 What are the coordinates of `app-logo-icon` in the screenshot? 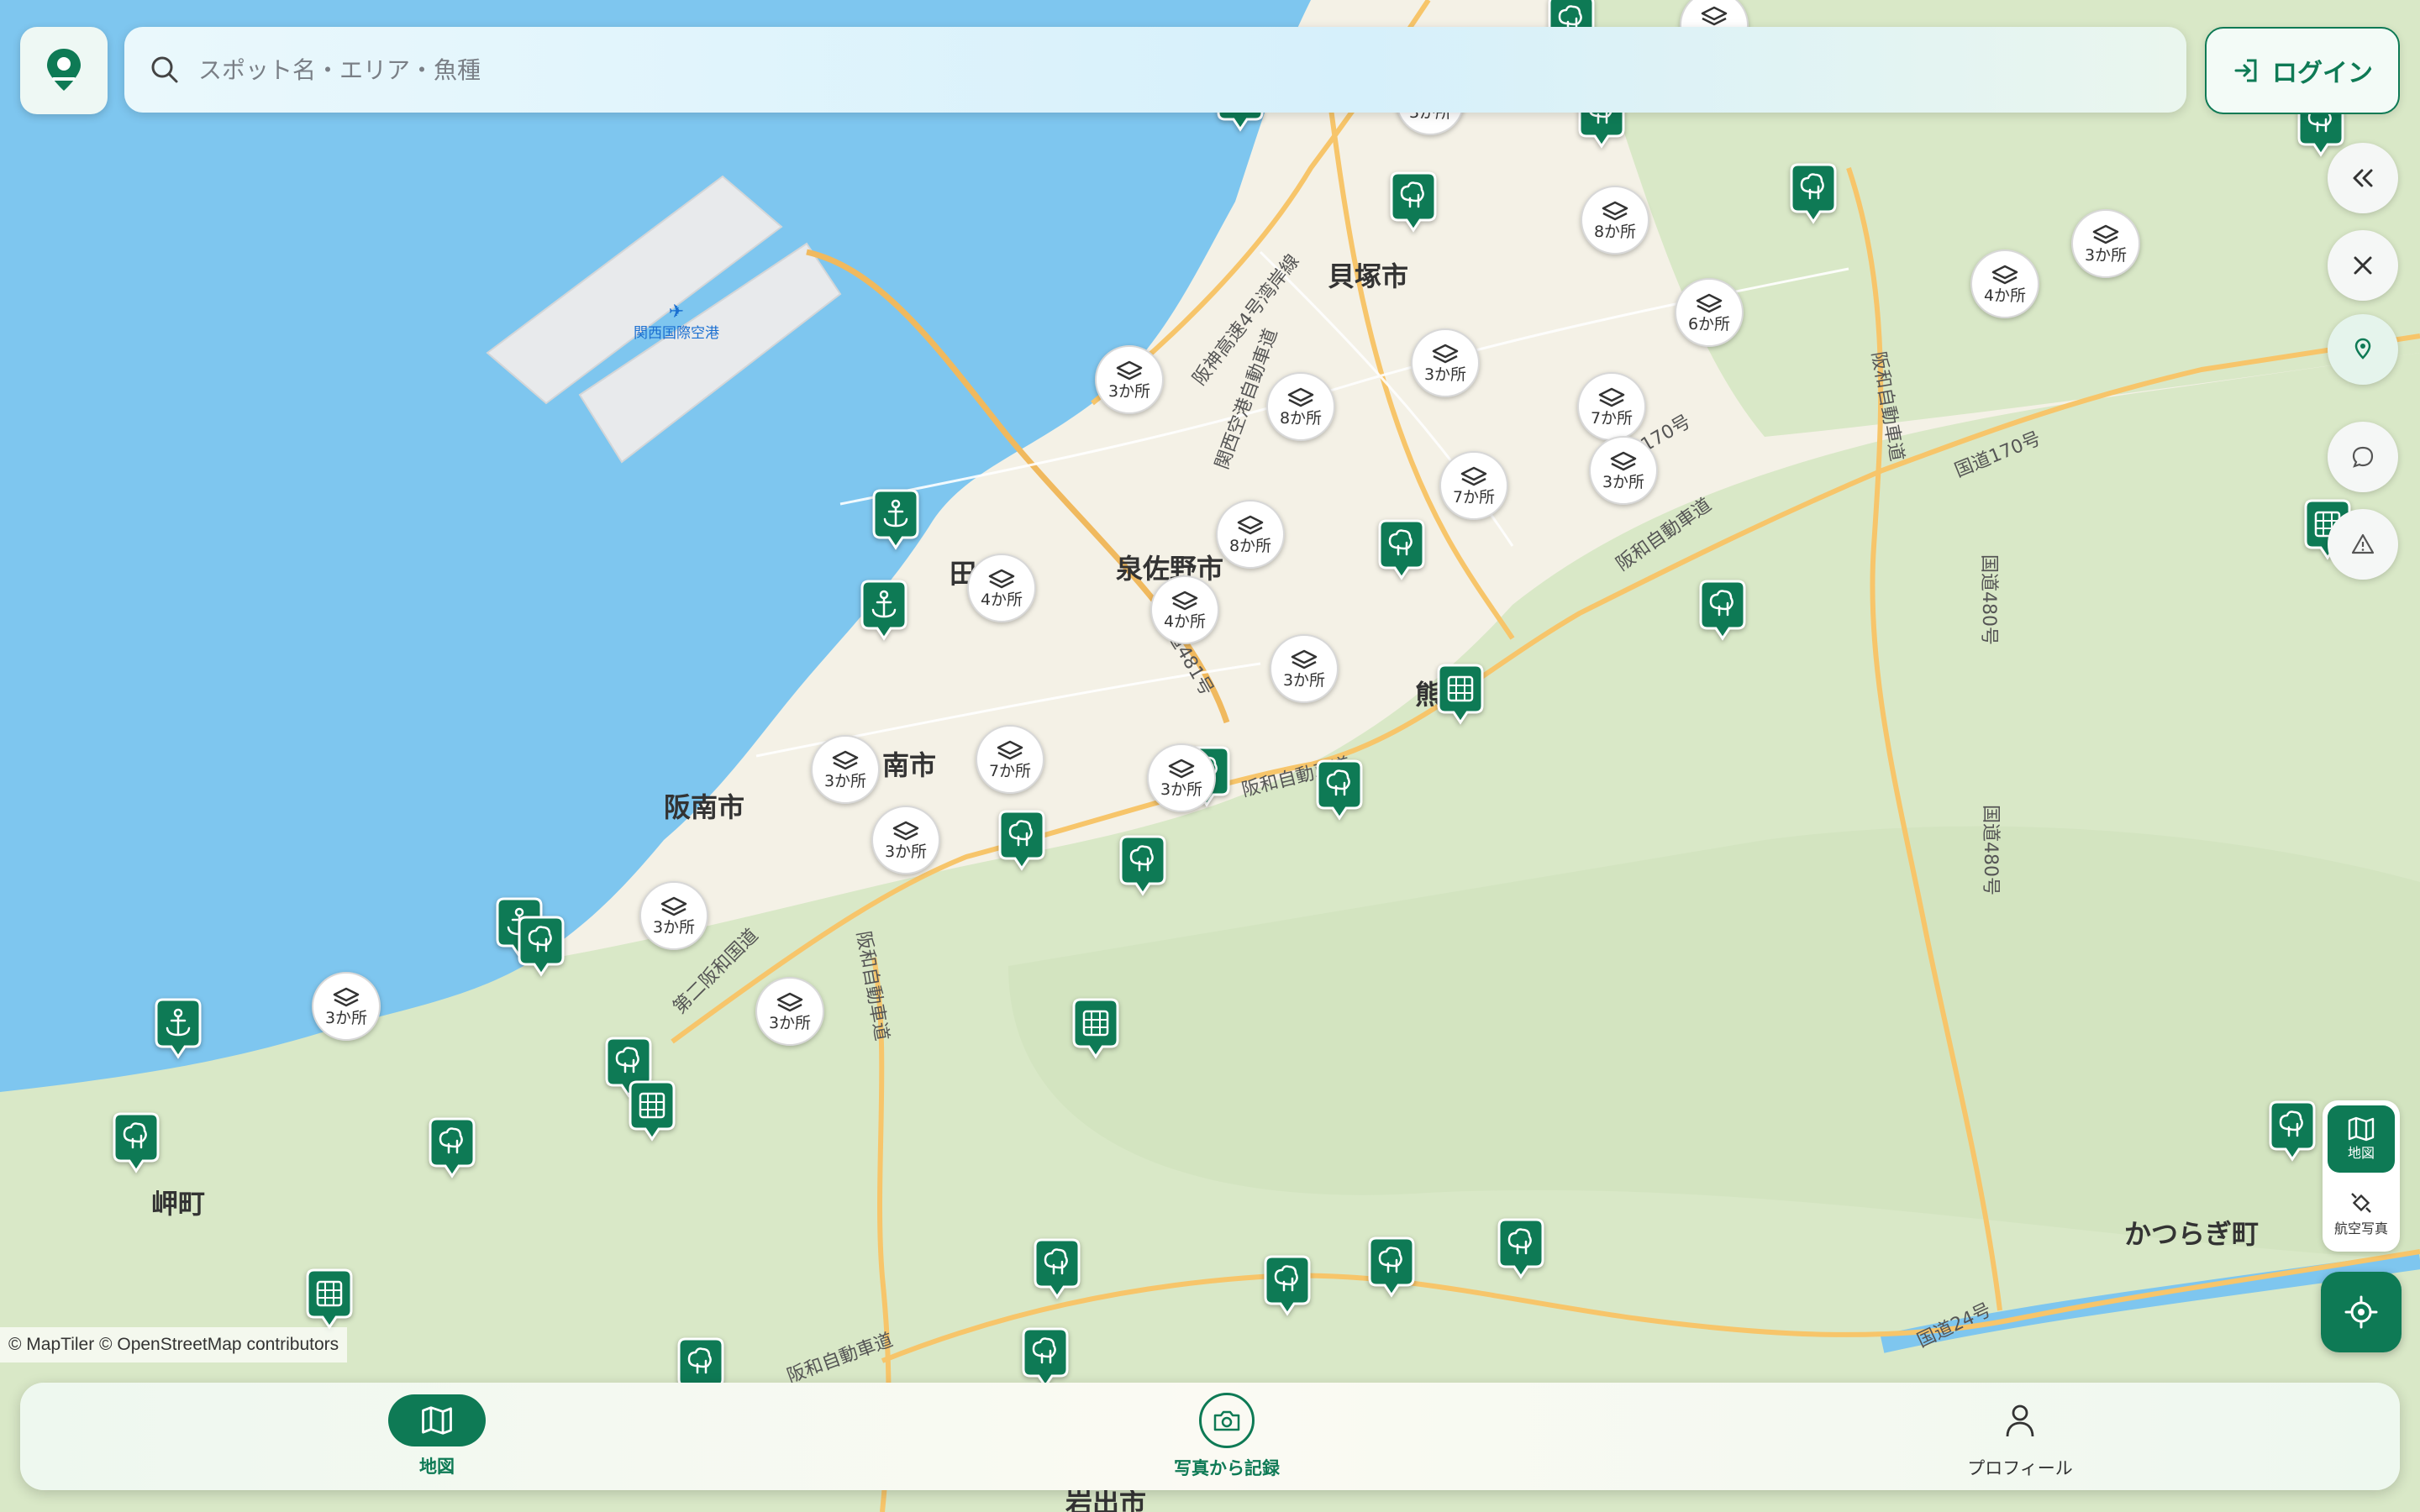 It's located at (64, 70).